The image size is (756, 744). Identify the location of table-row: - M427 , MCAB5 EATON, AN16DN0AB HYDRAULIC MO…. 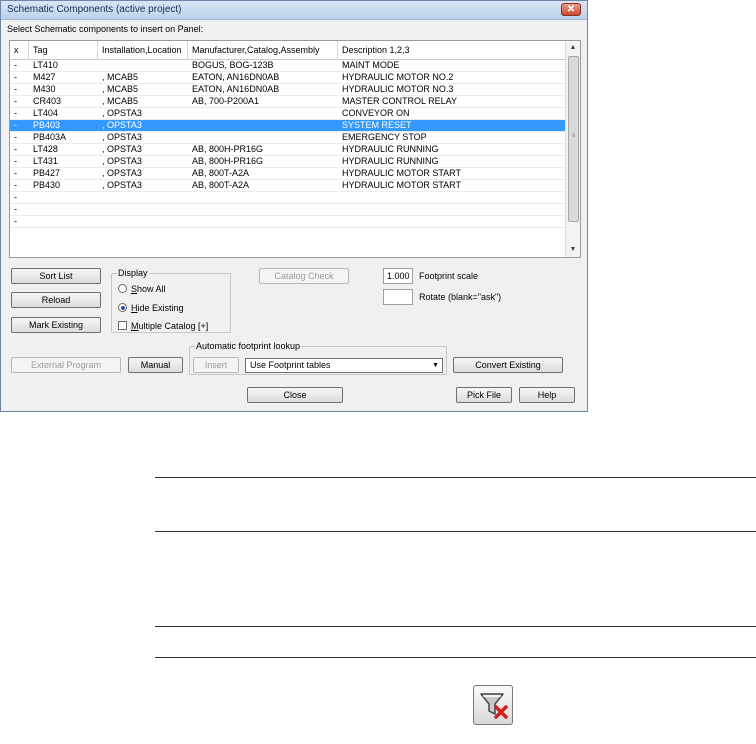
(287, 78).